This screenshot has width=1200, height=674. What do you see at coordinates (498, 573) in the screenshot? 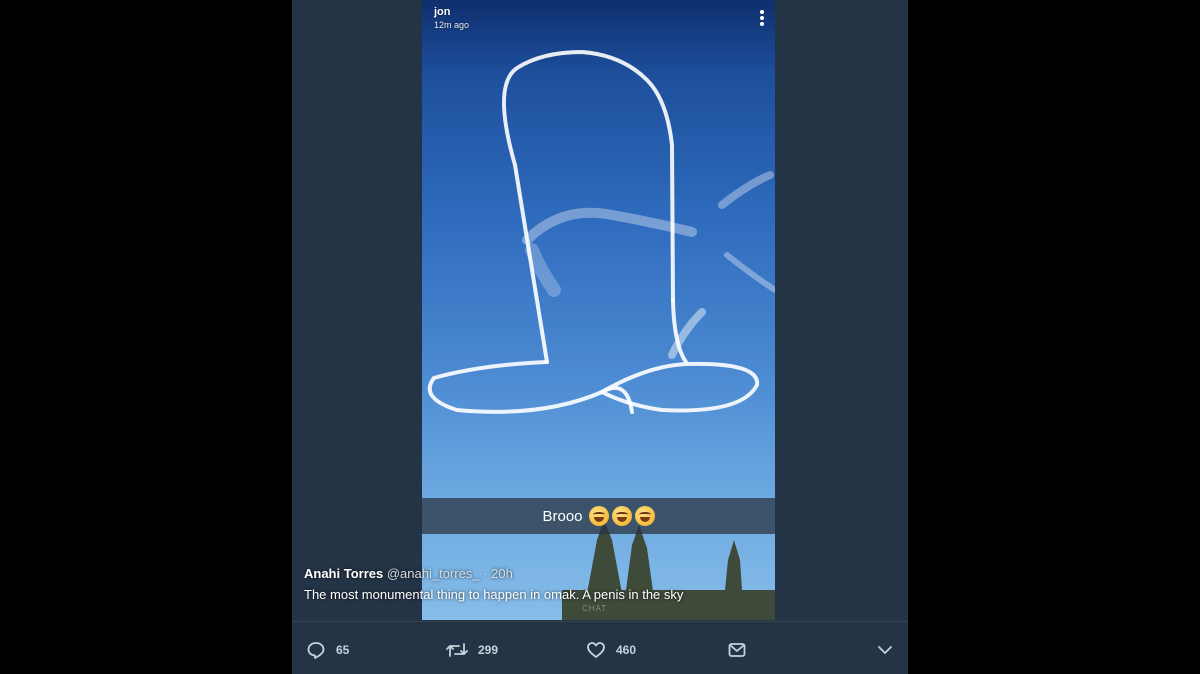
I see `tweet-time: · 20h` at bounding box center [498, 573].